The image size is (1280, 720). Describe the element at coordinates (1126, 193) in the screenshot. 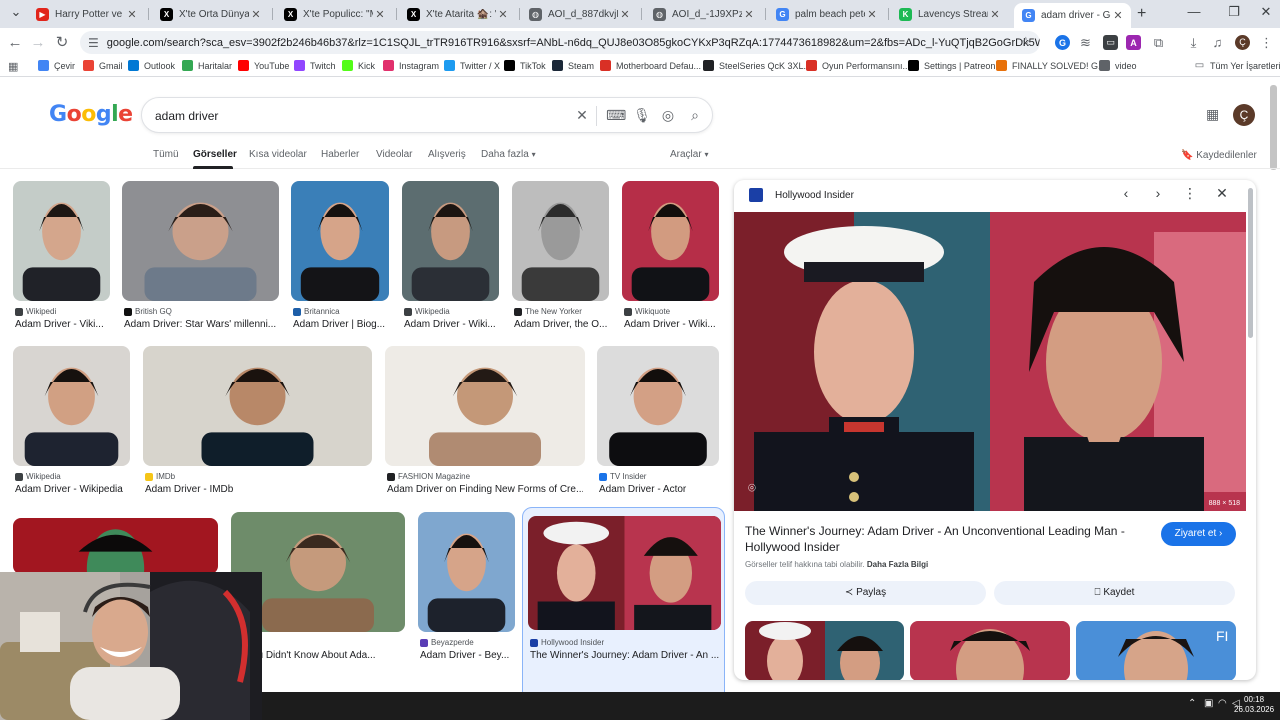

I see `previous-image-icon: ‹` at that location.